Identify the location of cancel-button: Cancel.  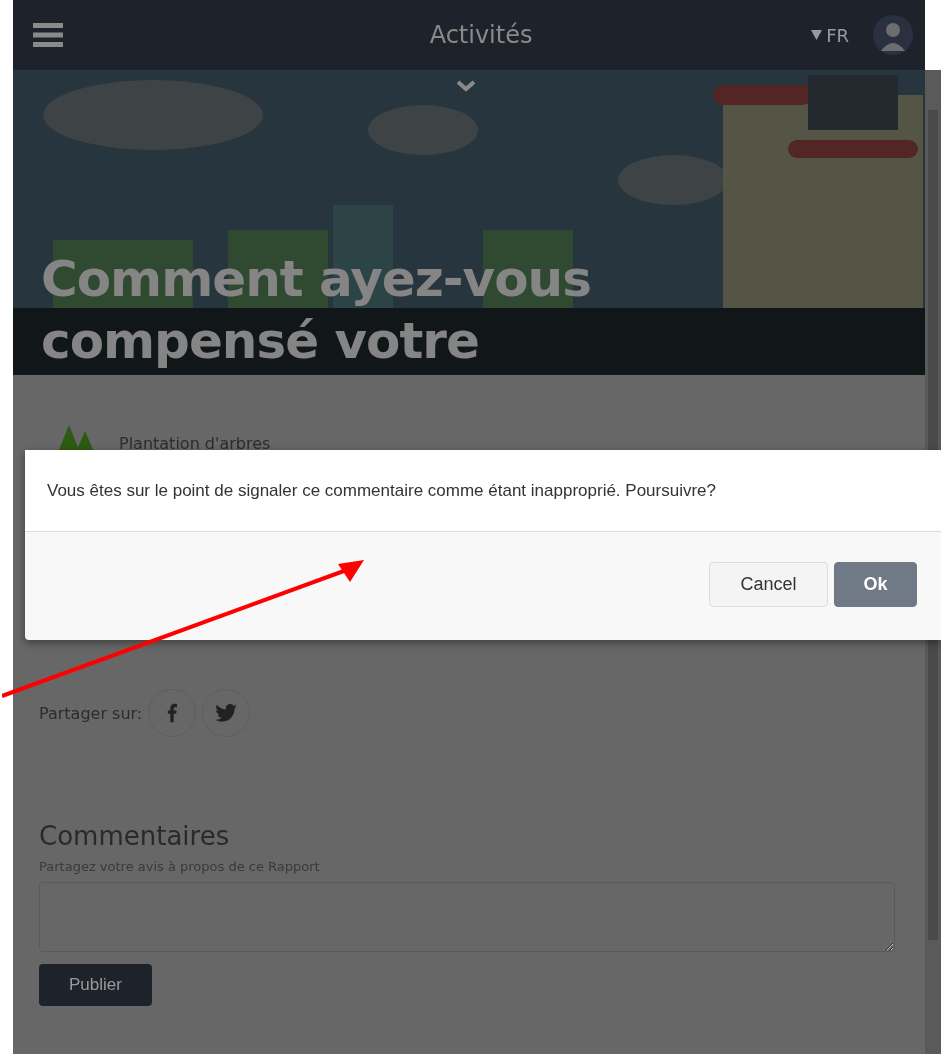
(768, 584).